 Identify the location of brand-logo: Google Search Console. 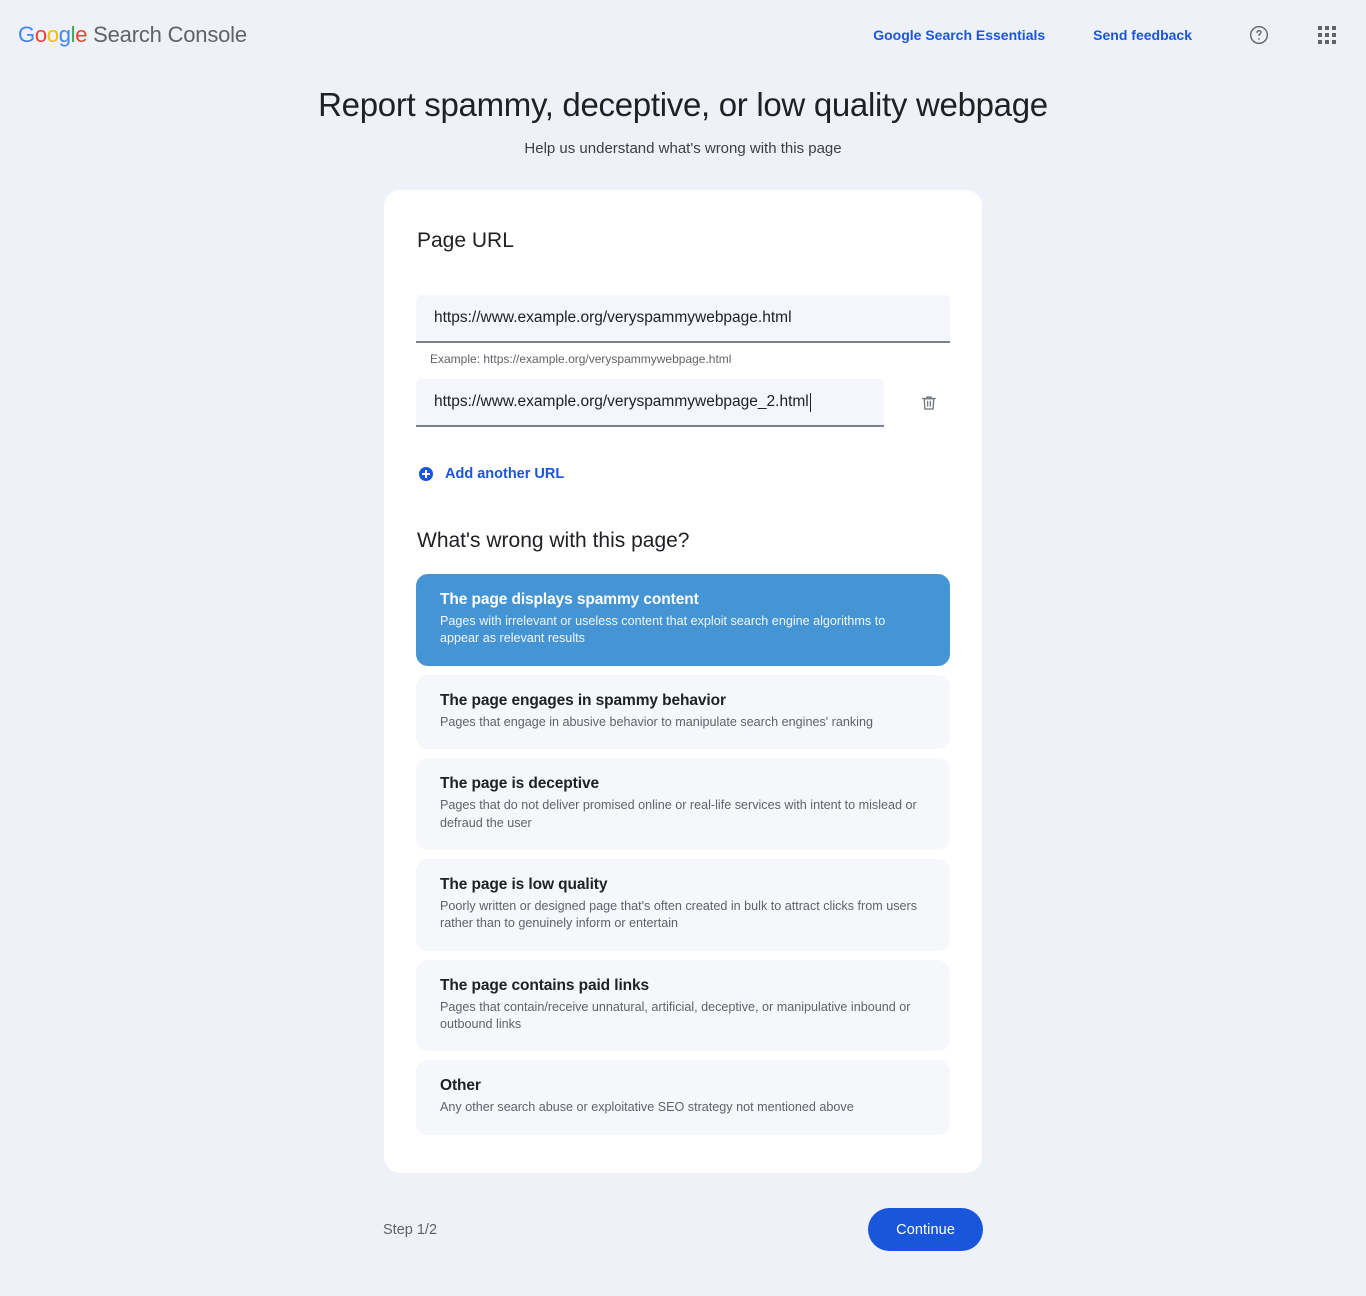
(132, 35).